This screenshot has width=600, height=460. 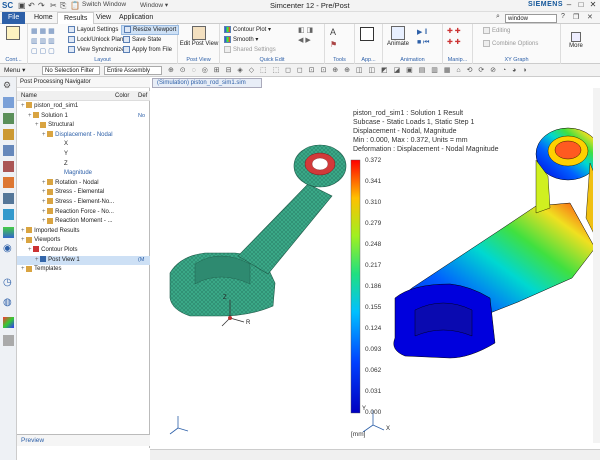 I want to click on tree-row: + Contour Plots, so click(x=83, y=250).